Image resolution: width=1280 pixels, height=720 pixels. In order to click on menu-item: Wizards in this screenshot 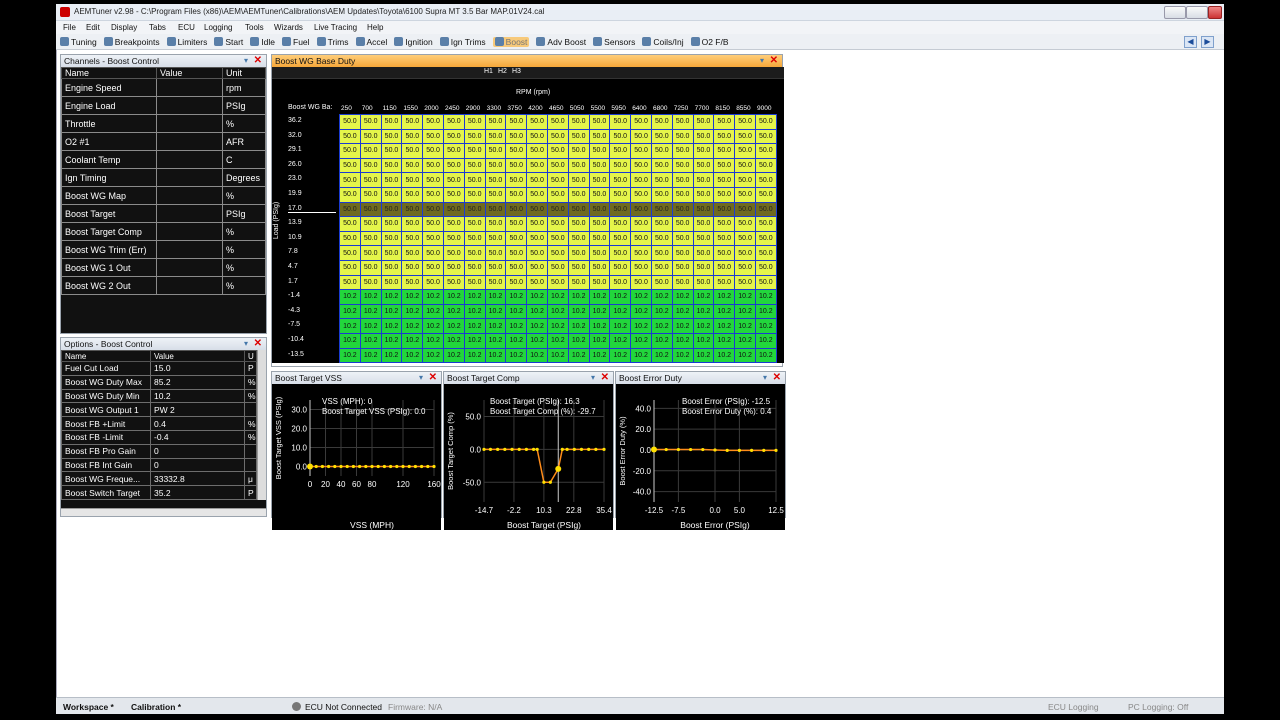, I will do `click(288, 27)`.